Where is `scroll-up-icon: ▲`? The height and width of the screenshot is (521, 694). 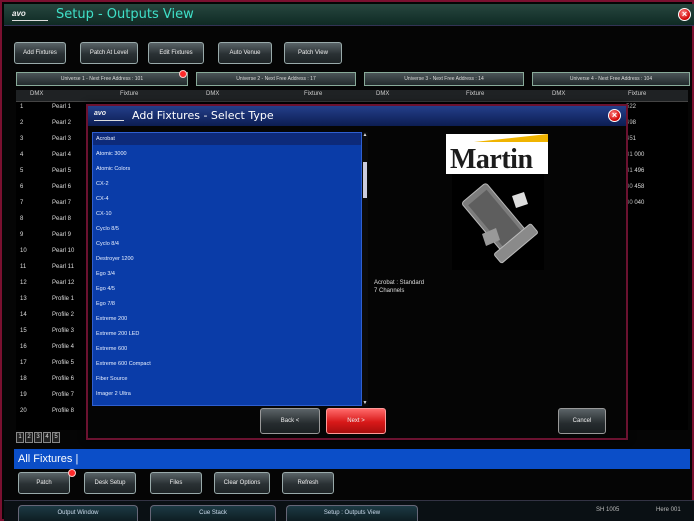 scroll-up-icon: ▲ is located at coordinates (365, 135).